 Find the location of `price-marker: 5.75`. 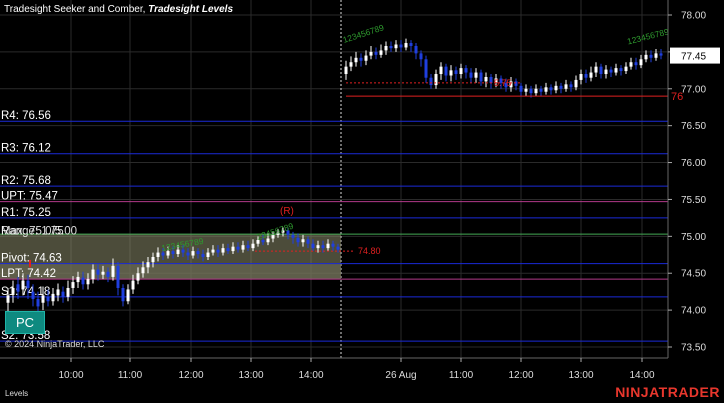

price-marker: 5.75 is located at coordinates (503, 83).